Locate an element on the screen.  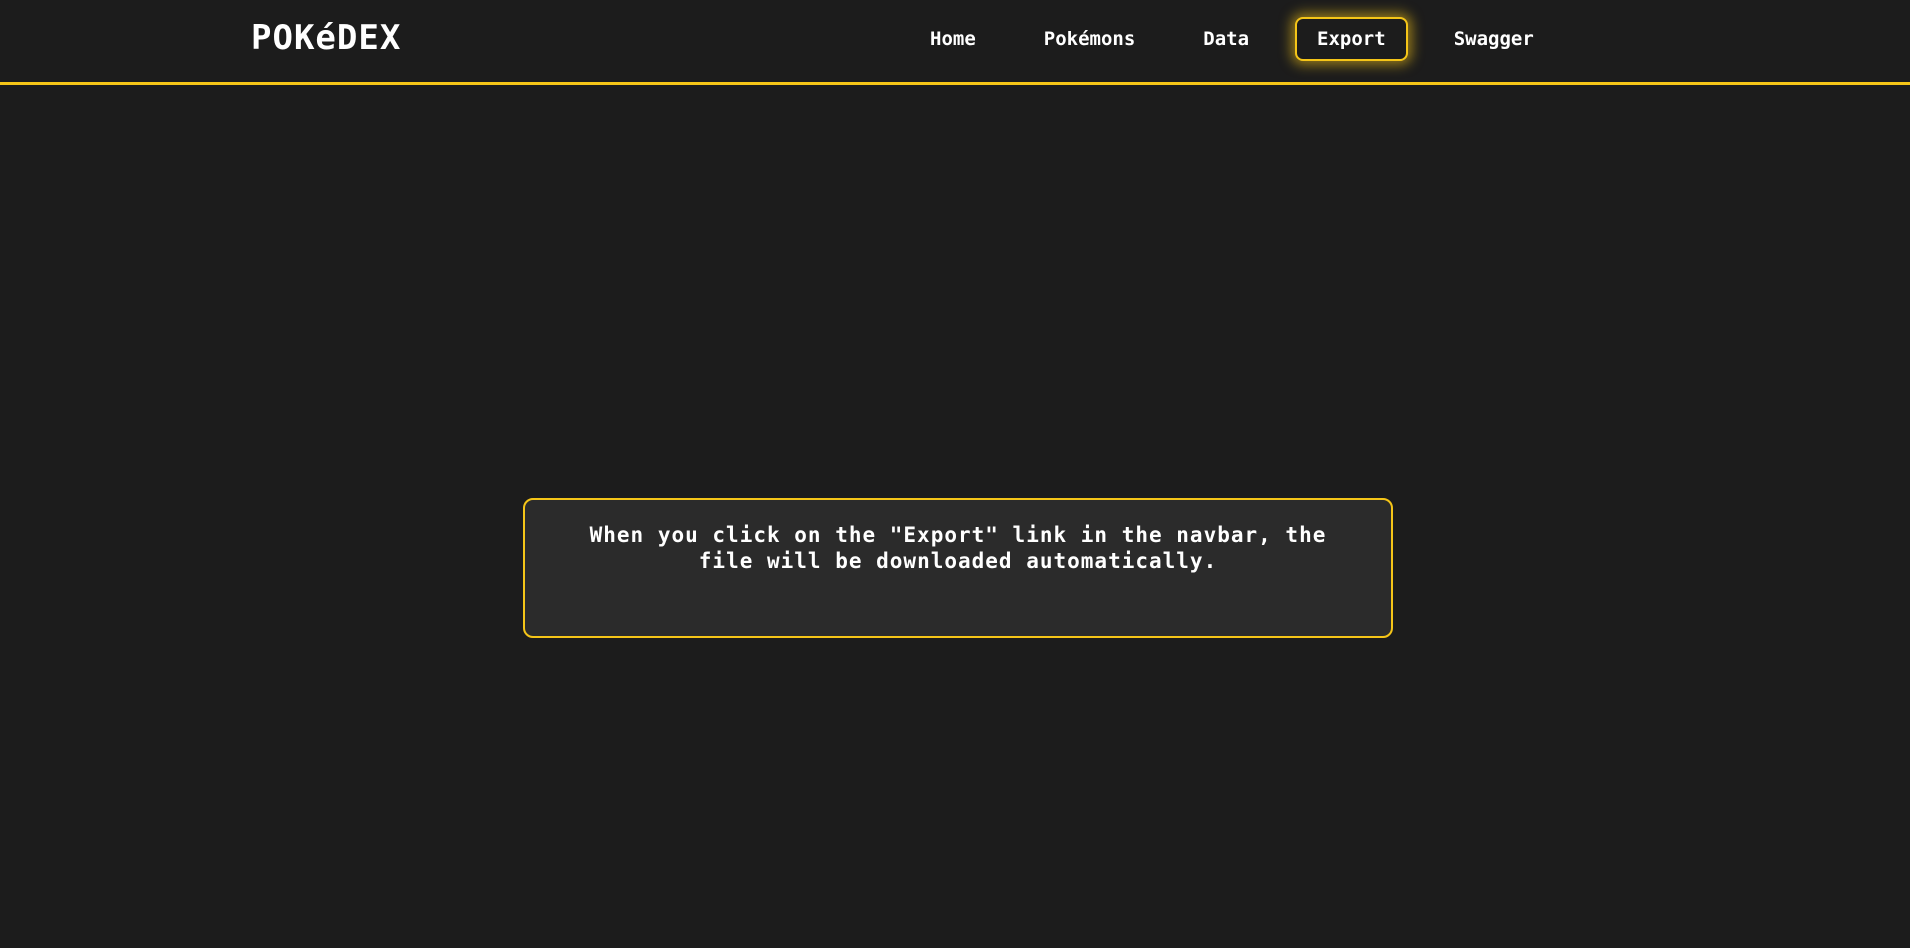
nav-item-home: Home is located at coordinates (953, 39).